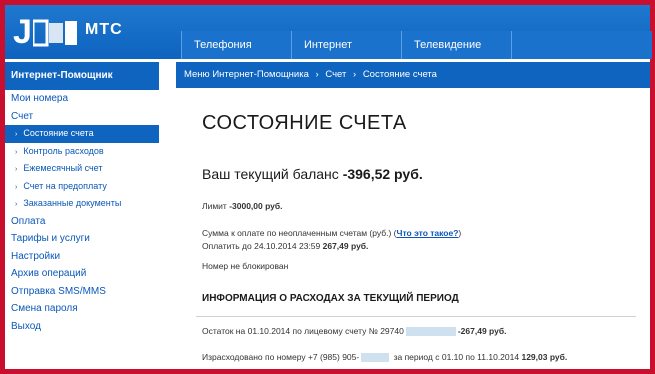 This screenshot has height=374, width=655. I want to click on sidebar-item-label: Мои номера, so click(40, 98).